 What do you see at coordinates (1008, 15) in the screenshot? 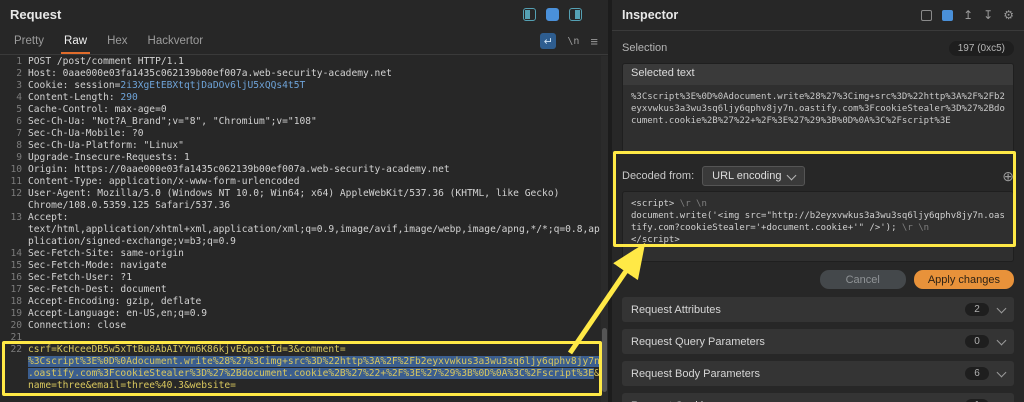
I see `gear-icon: ⚙` at bounding box center [1008, 15].